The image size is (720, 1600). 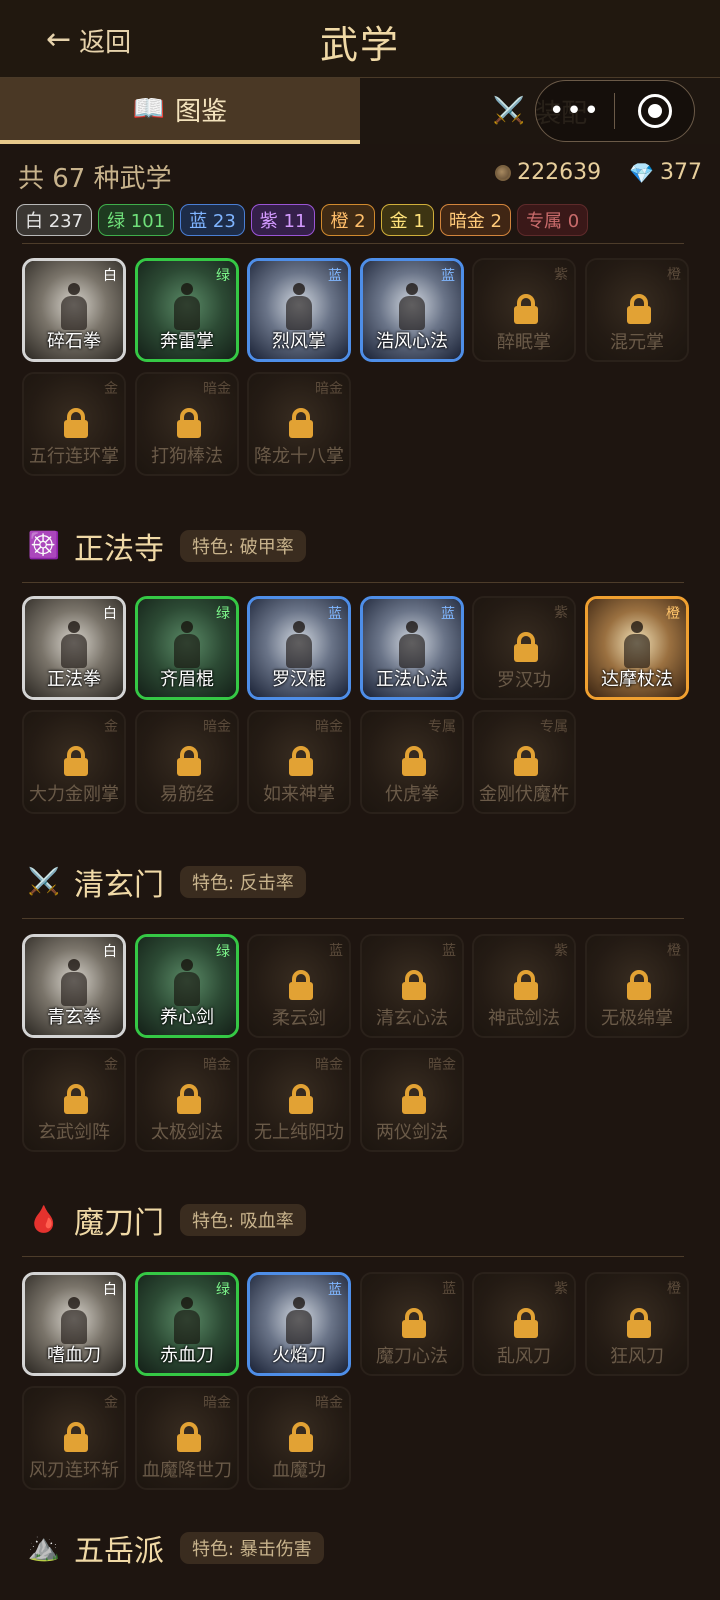 I want to click on skill-name: 魔刀心法, so click(x=412, y=1356).